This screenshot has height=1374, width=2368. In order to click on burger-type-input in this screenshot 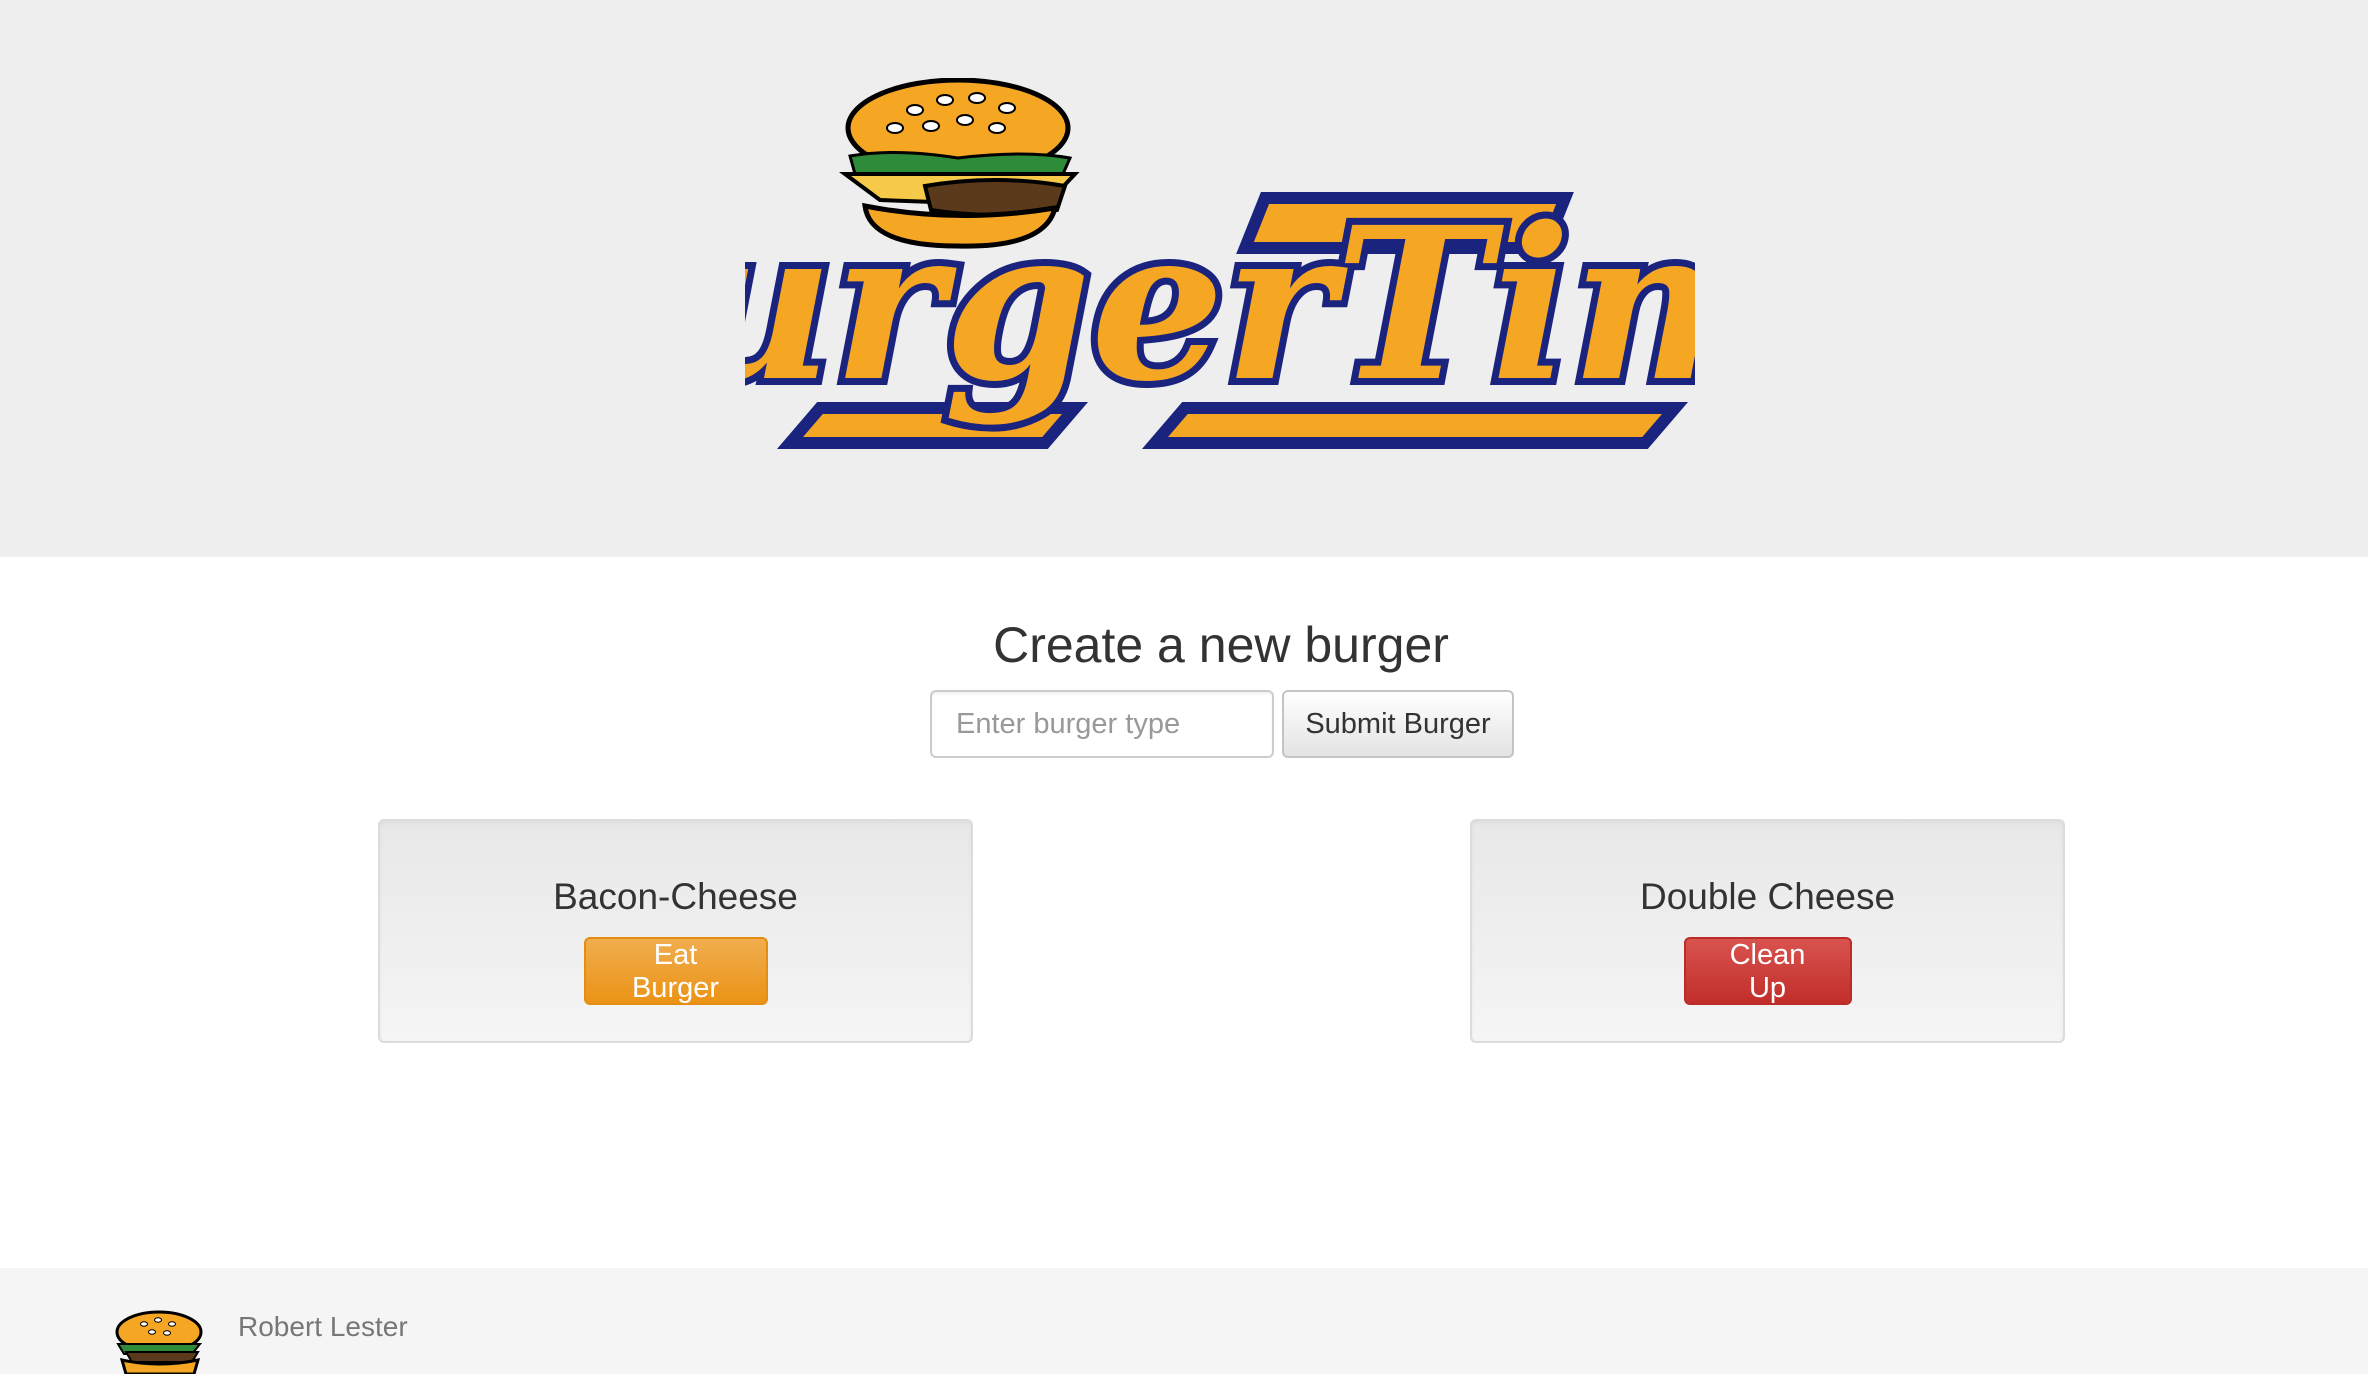, I will do `click(1102, 724)`.